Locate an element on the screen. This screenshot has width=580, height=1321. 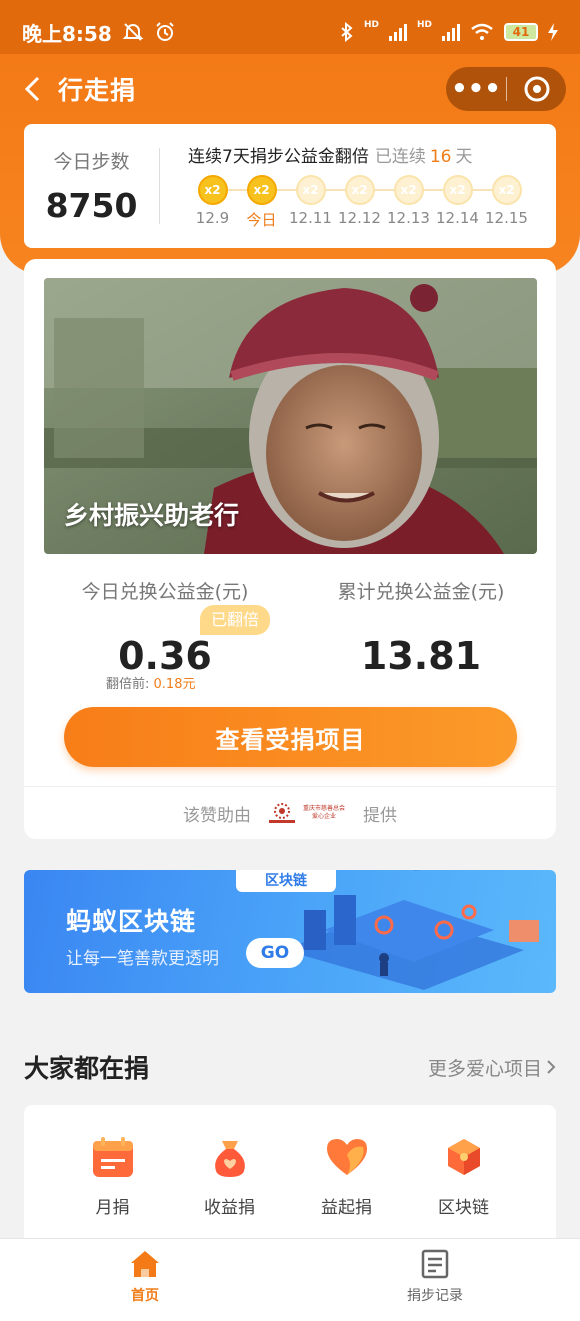
sponsor-row: 该赞助由 重庆市慈善总会 爱心企业 提供 is located at coordinates (290, 812).